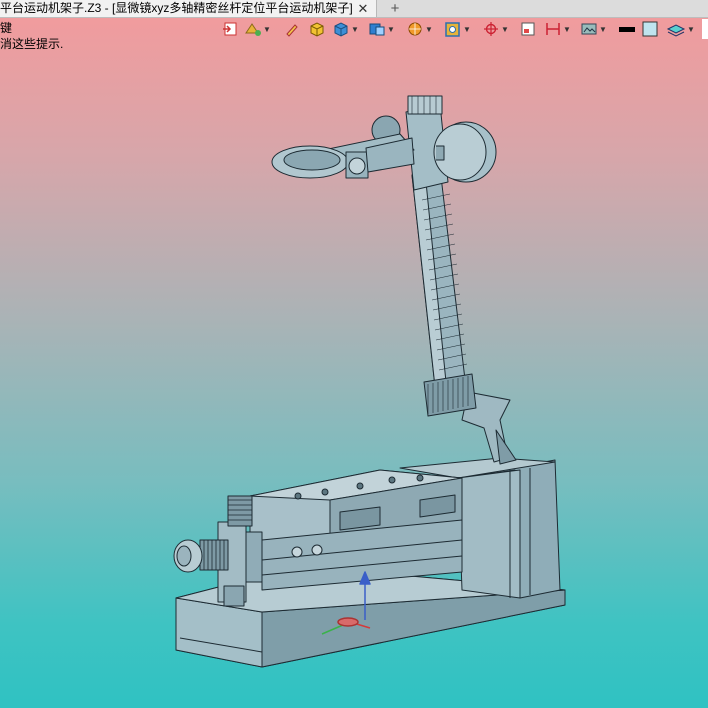 This screenshot has height=708, width=708. I want to click on exit-sketch-icon, so click(230, 29).